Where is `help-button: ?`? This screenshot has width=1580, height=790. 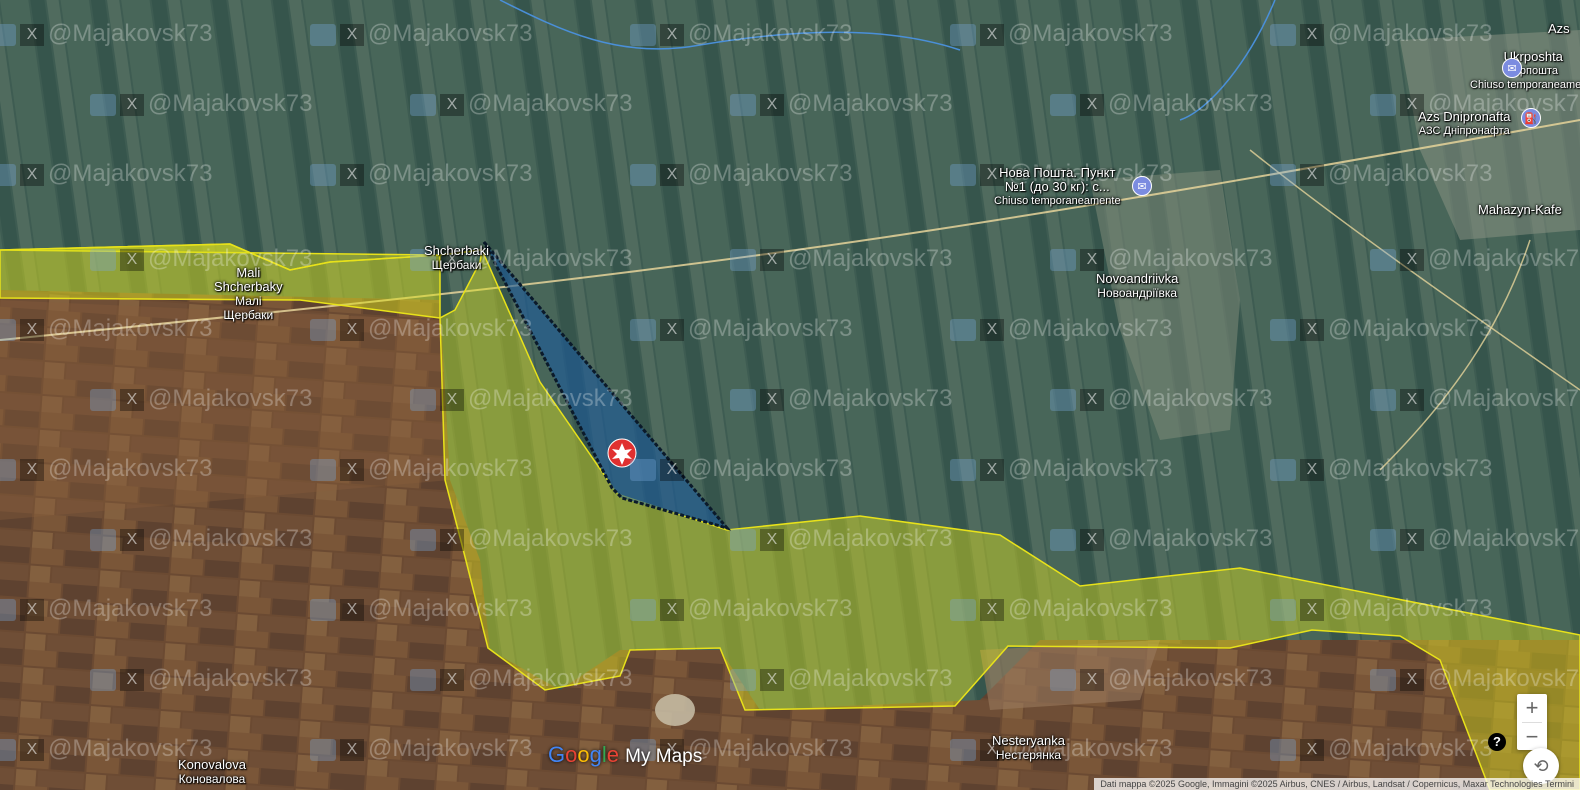
help-button: ? is located at coordinates (1497, 742).